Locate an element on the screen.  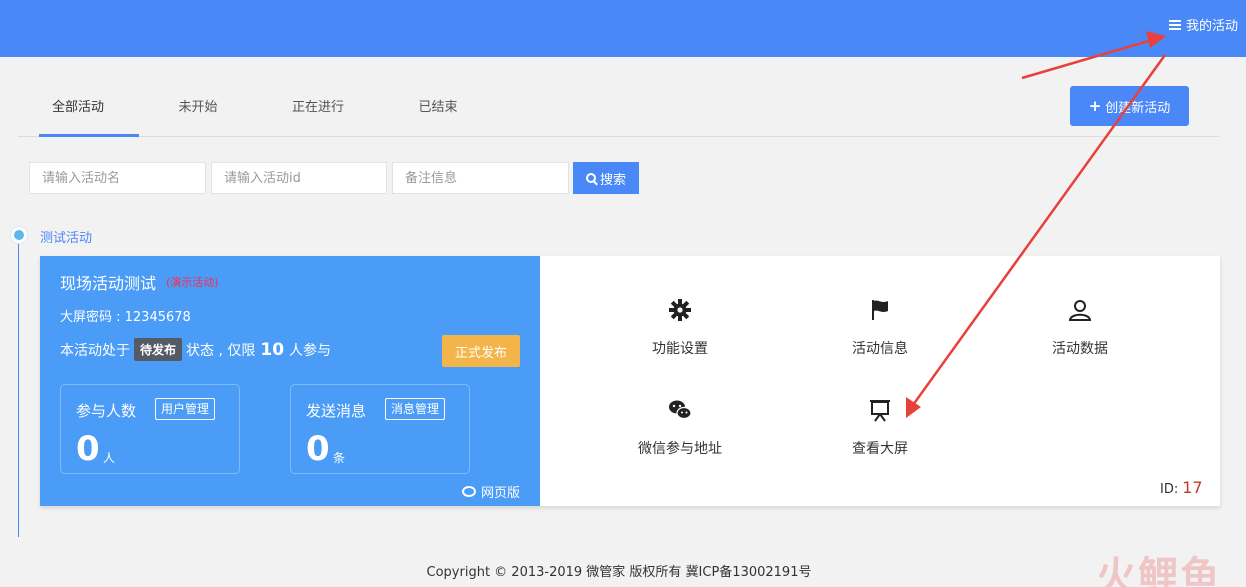
activity-name-input is located at coordinates (117, 178).